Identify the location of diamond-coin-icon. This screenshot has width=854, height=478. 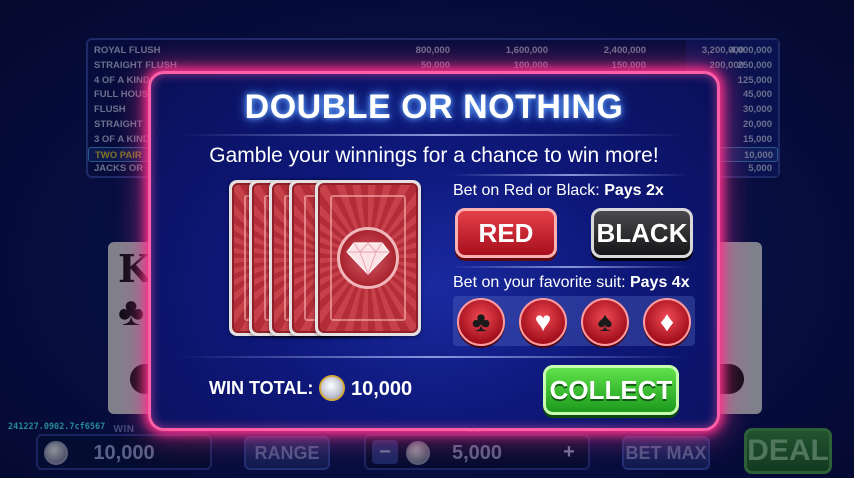
(332, 388).